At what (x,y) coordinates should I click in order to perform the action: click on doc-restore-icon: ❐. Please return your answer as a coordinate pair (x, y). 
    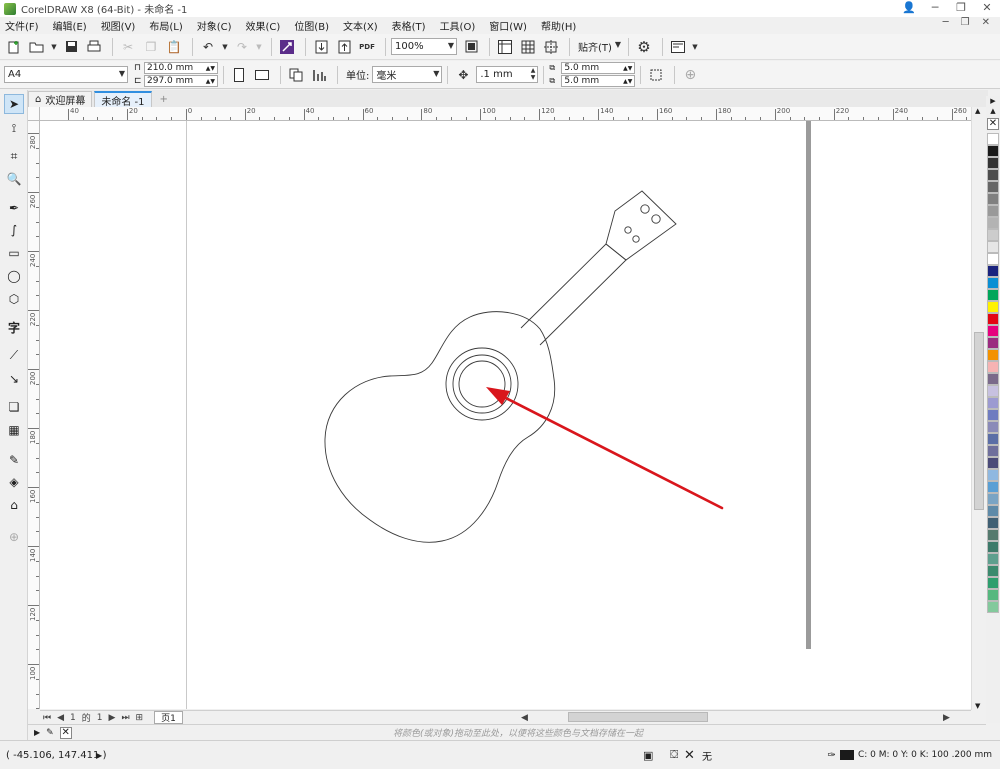
    Looking at the image, I should click on (965, 22).